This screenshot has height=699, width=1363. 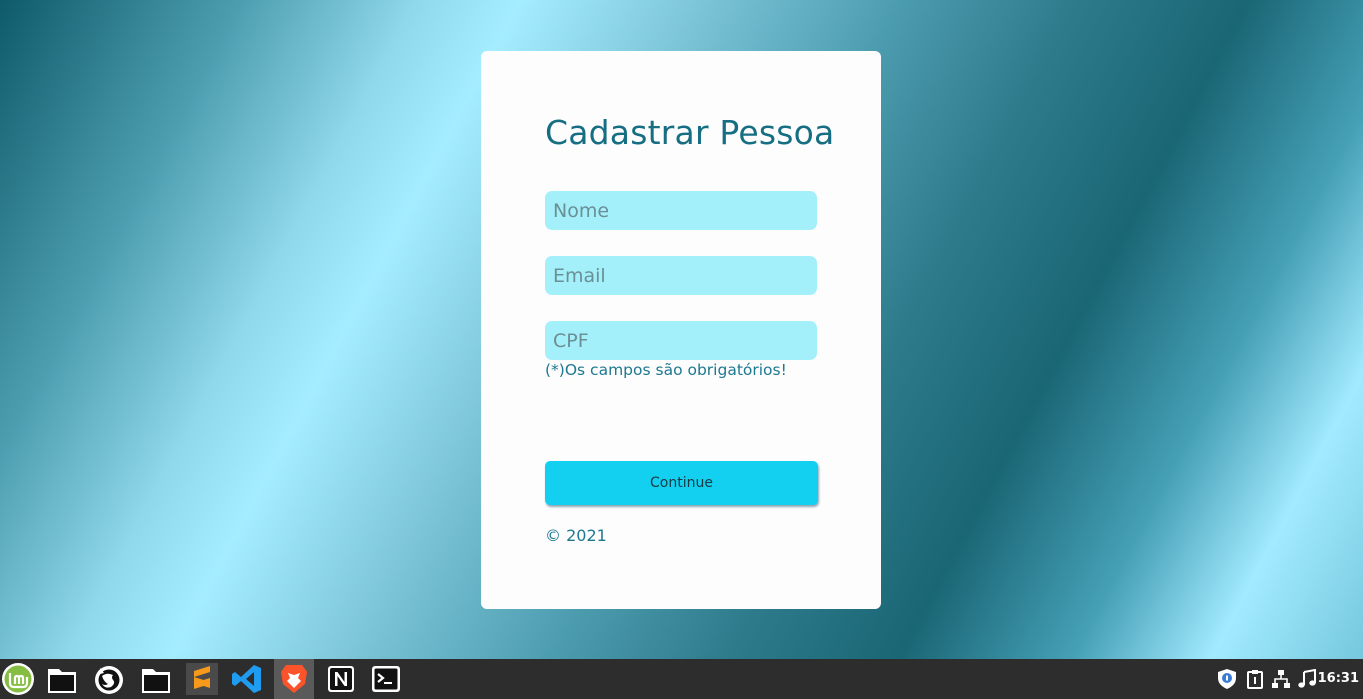 I want to click on required-fields-note: (*)Os campos são obrigatórios!, so click(x=666, y=370).